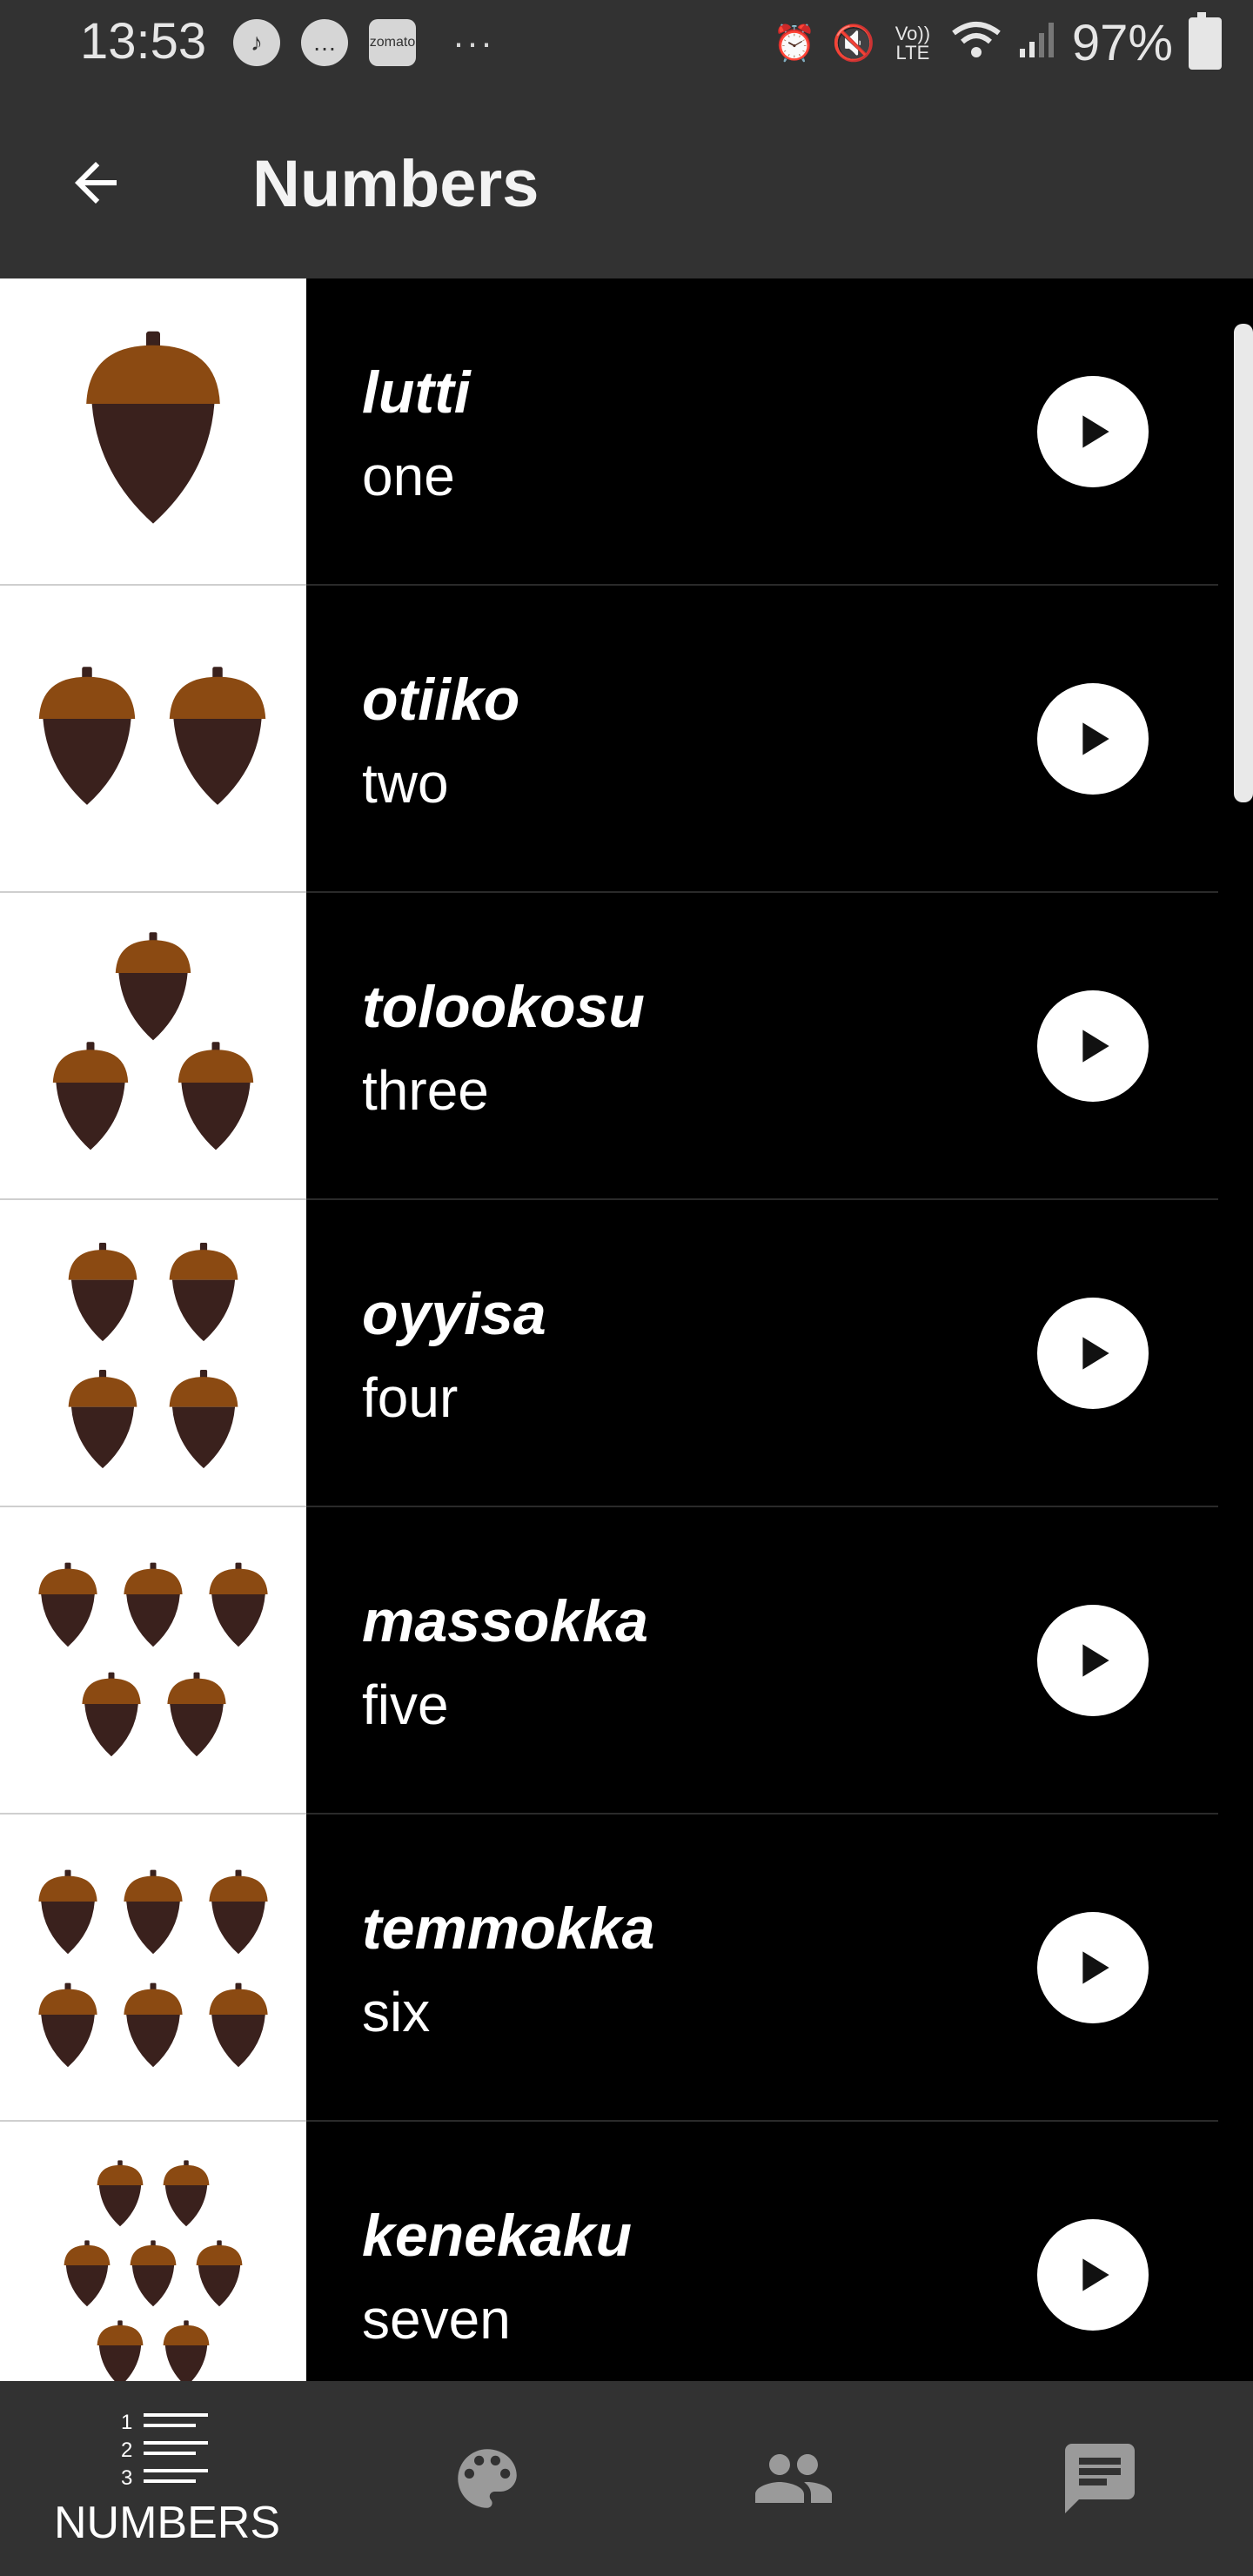  I want to click on nav-phrases, so click(1100, 2479).